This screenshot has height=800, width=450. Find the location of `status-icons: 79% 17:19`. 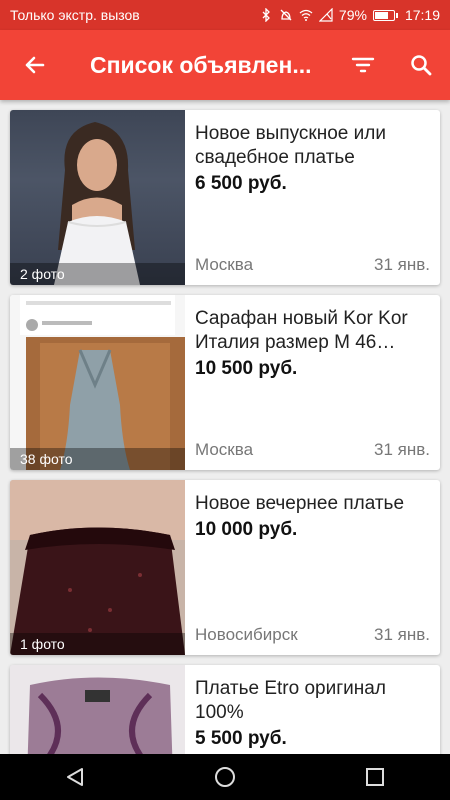

status-icons: 79% 17:19 is located at coordinates (349, 15).